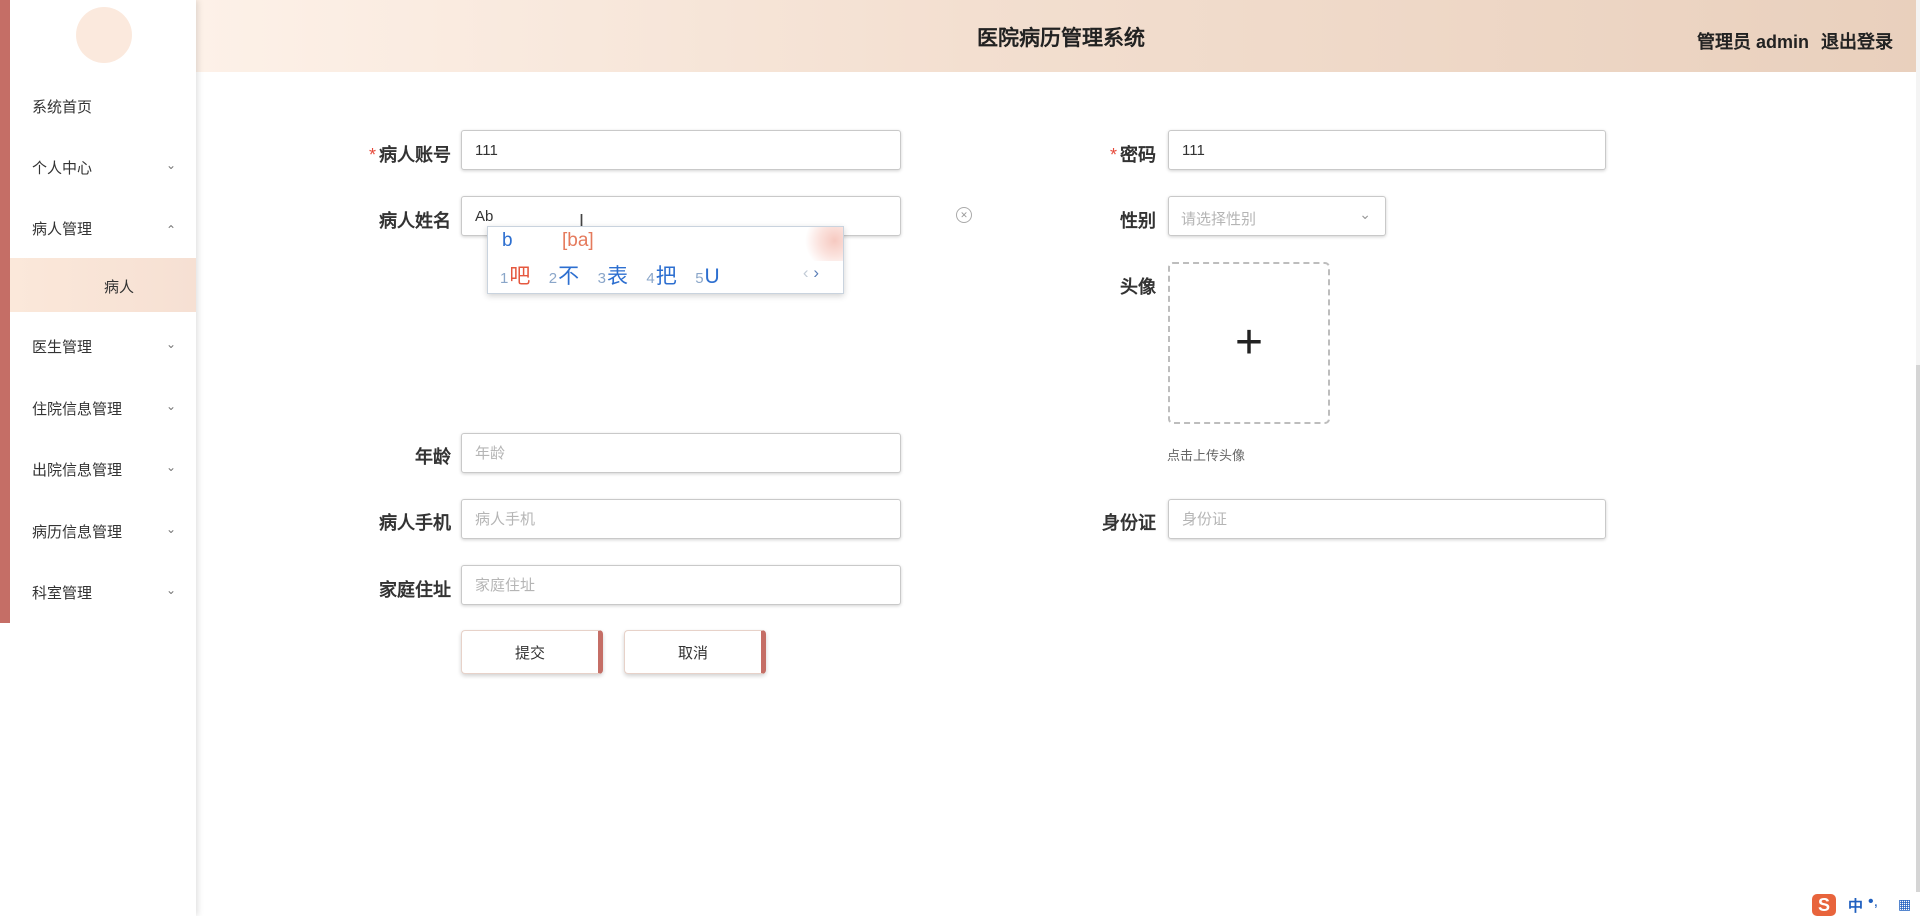 The width and height of the screenshot is (1920, 916). What do you see at coordinates (103, 285) in the screenshot?
I see `sidebar-subitem-patient: 病人` at bounding box center [103, 285].